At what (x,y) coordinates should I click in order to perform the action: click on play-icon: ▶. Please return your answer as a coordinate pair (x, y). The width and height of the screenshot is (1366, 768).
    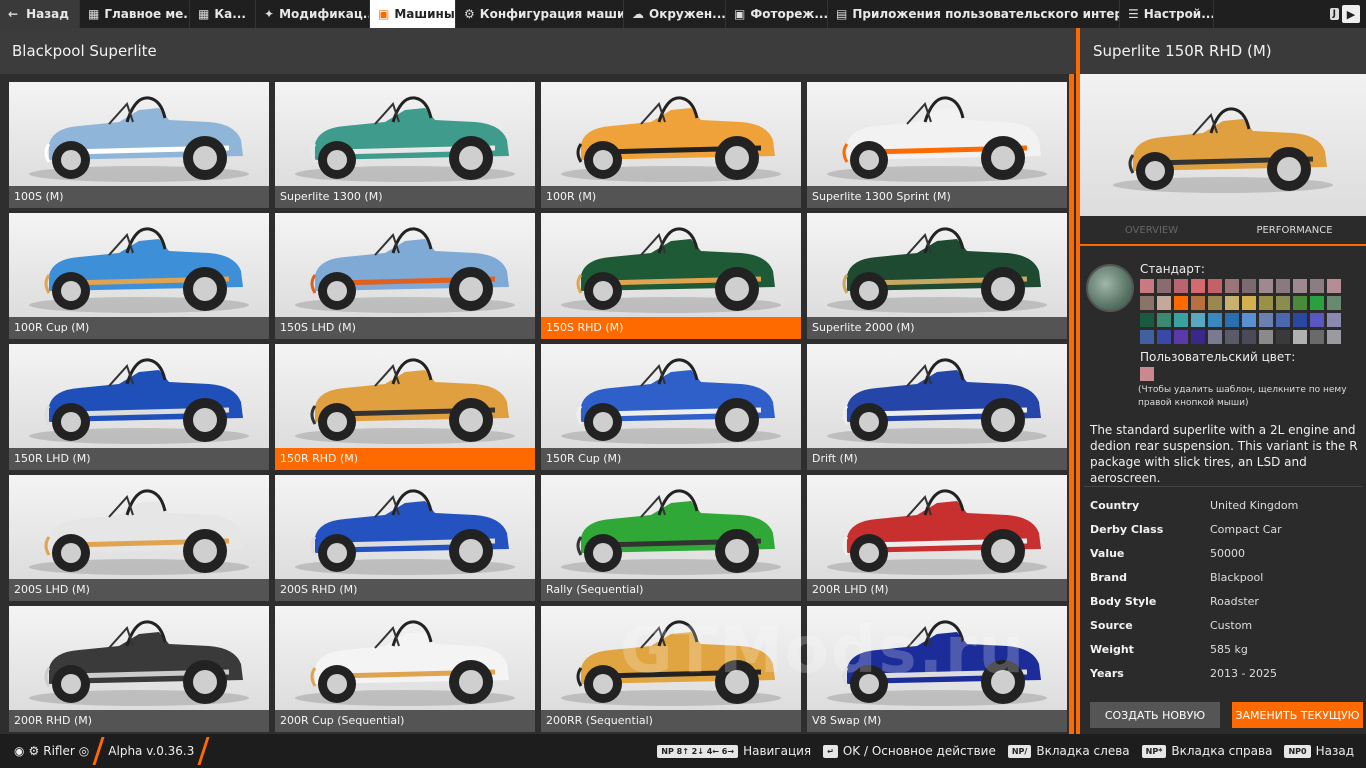
    Looking at the image, I should click on (1351, 14).